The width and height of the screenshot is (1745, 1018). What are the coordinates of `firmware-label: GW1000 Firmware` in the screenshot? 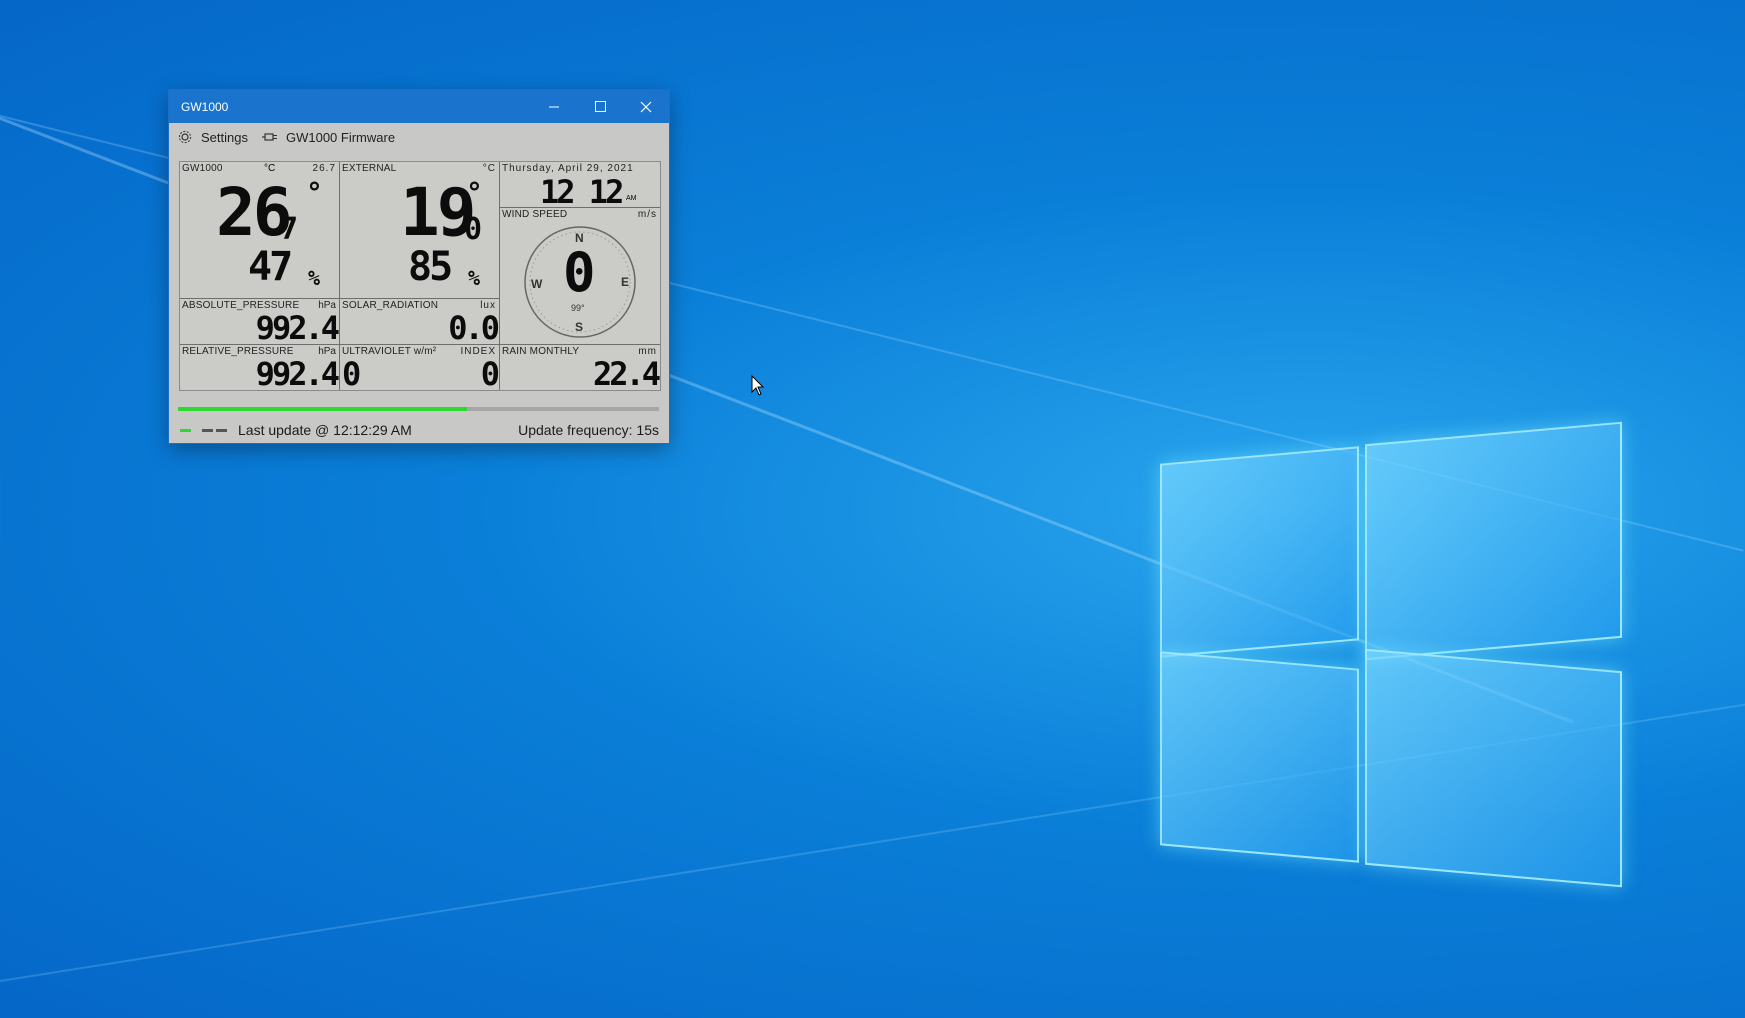 It's located at (340, 137).